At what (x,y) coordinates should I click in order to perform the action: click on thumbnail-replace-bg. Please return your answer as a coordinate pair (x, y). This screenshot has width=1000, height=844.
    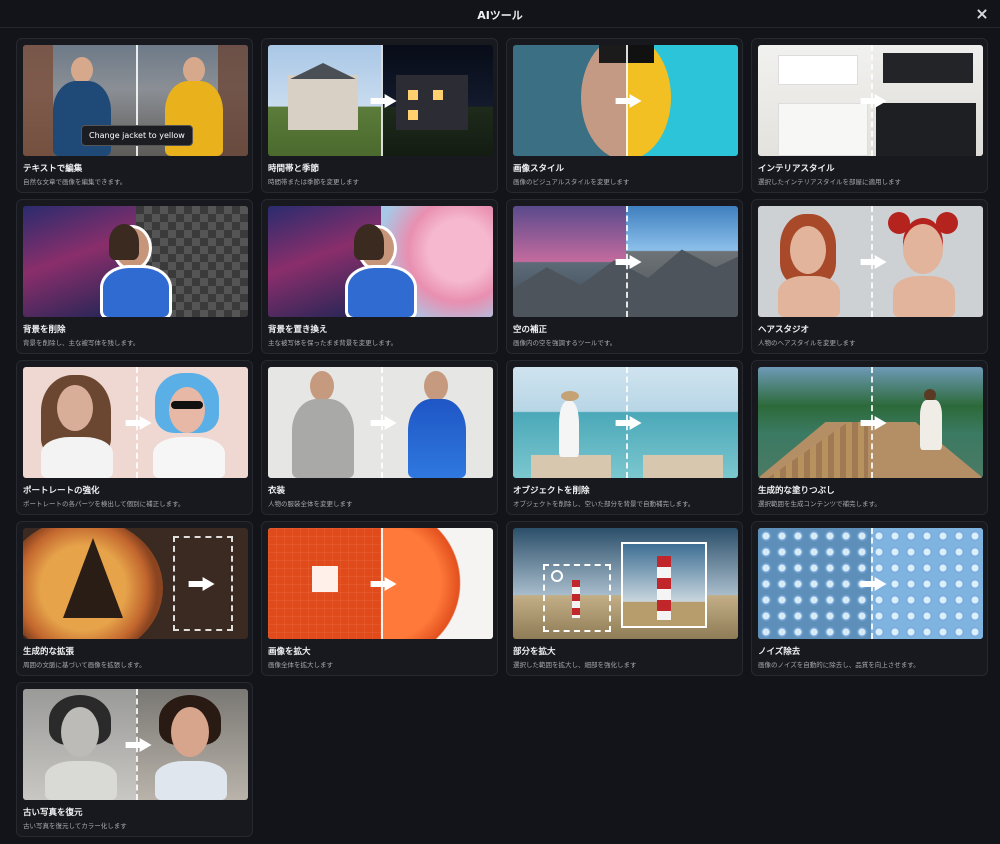
    Looking at the image, I should click on (380, 261).